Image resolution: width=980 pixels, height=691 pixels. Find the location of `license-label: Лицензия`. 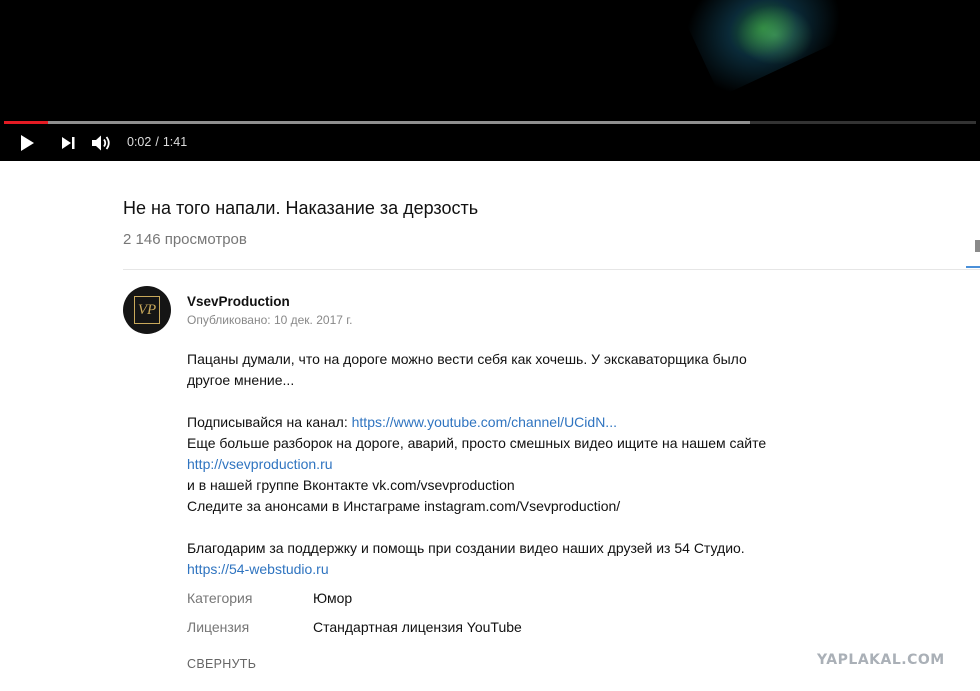

license-label: Лицензия is located at coordinates (218, 627).